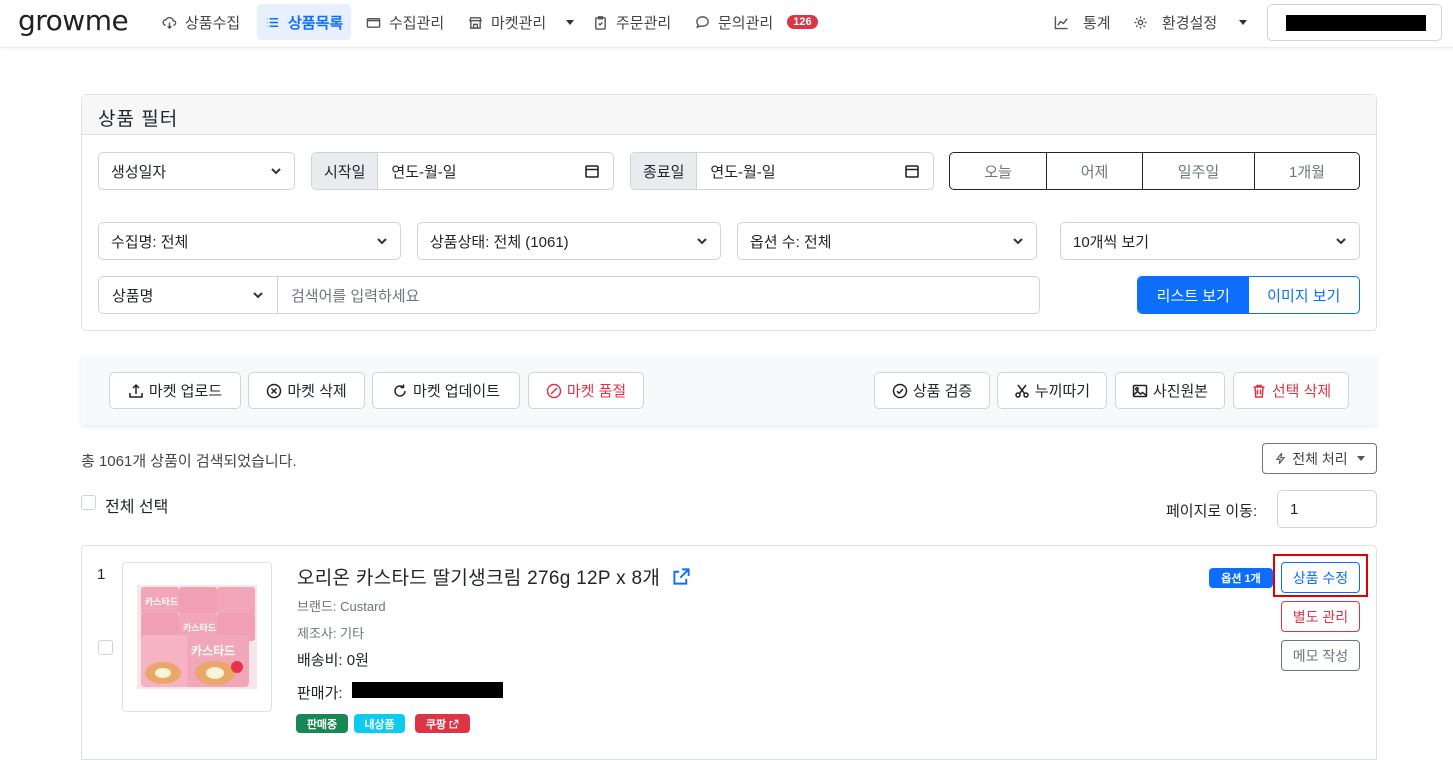 The width and height of the screenshot is (1453, 760). I want to click on start-date-group: 시작일 연도-월-일, so click(462, 171).